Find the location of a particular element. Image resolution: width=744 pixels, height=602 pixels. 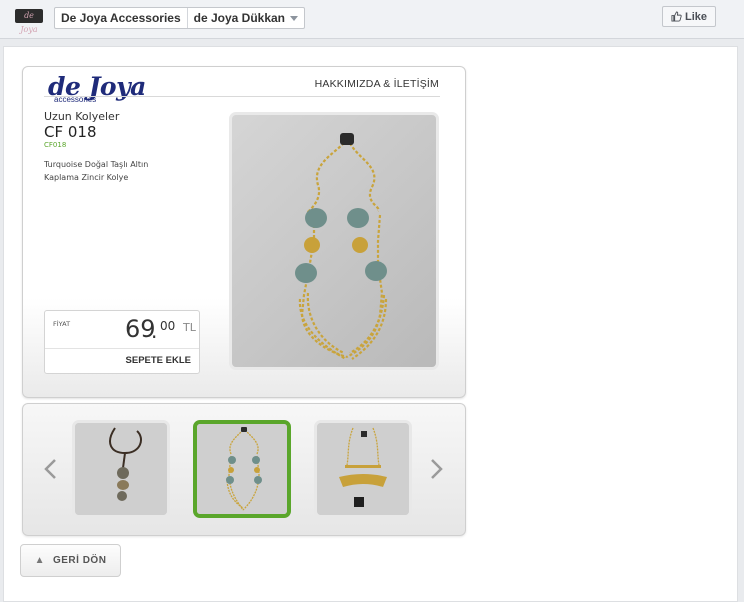

product-category: Uzun Kolyeler is located at coordinates (82, 116).